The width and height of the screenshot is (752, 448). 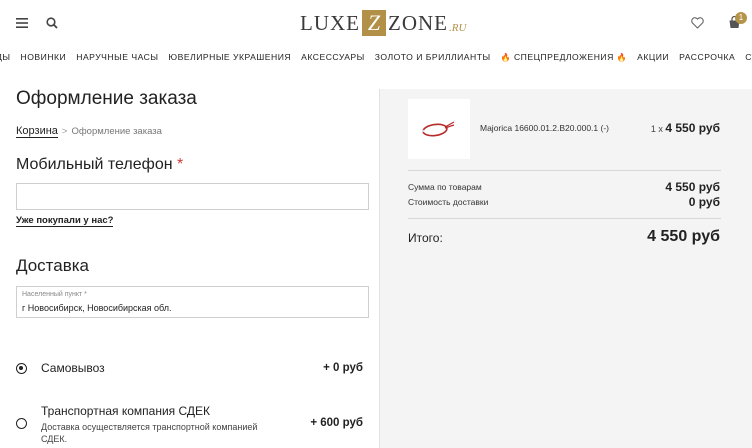 I want to click on heart-icon, so click(x=697, y=23).